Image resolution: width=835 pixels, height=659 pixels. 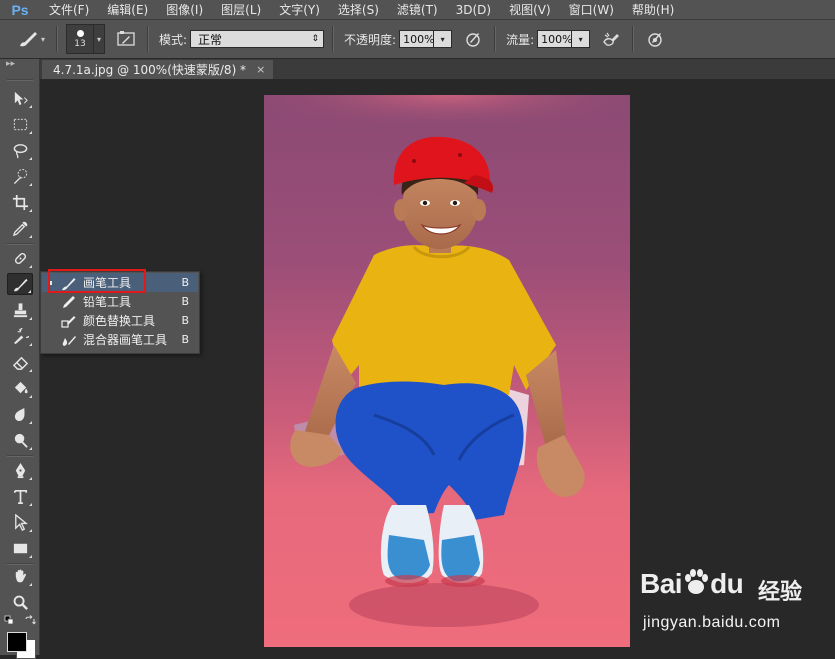 I want to click on dodge-icon, so click(x=21, y=440).